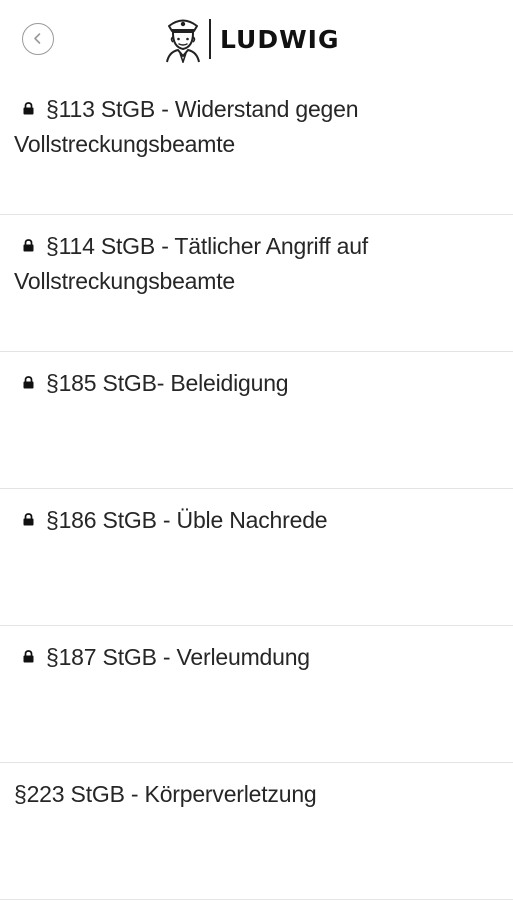 This screenshot has height=900, width=513. Describe the element at coordinates (183, 41) in the screenshot. I see `officer-icon` at that location.